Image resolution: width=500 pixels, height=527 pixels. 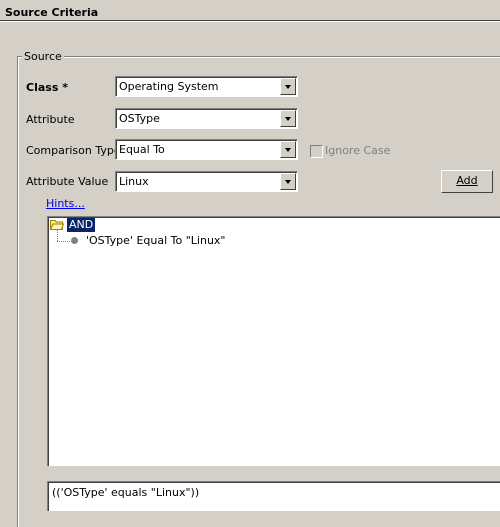 I want to click on source-group-legend: Source, so click(x=43, y=56).